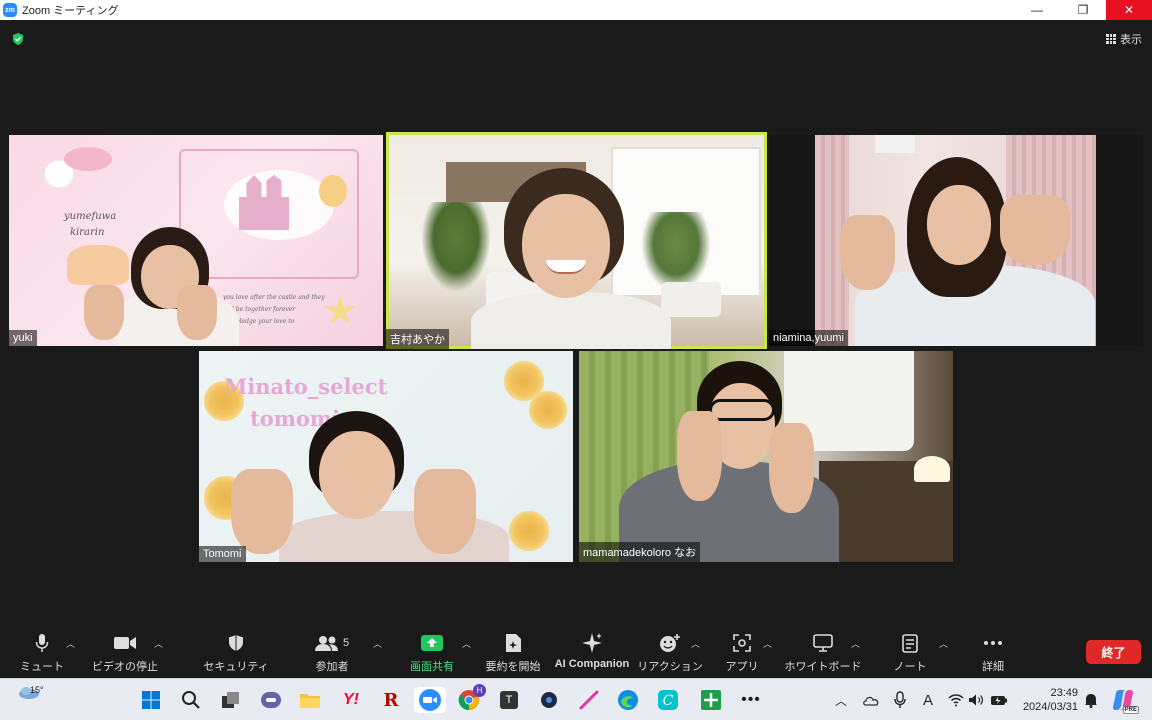  I want to click on participants-icon, so click(326, 643).